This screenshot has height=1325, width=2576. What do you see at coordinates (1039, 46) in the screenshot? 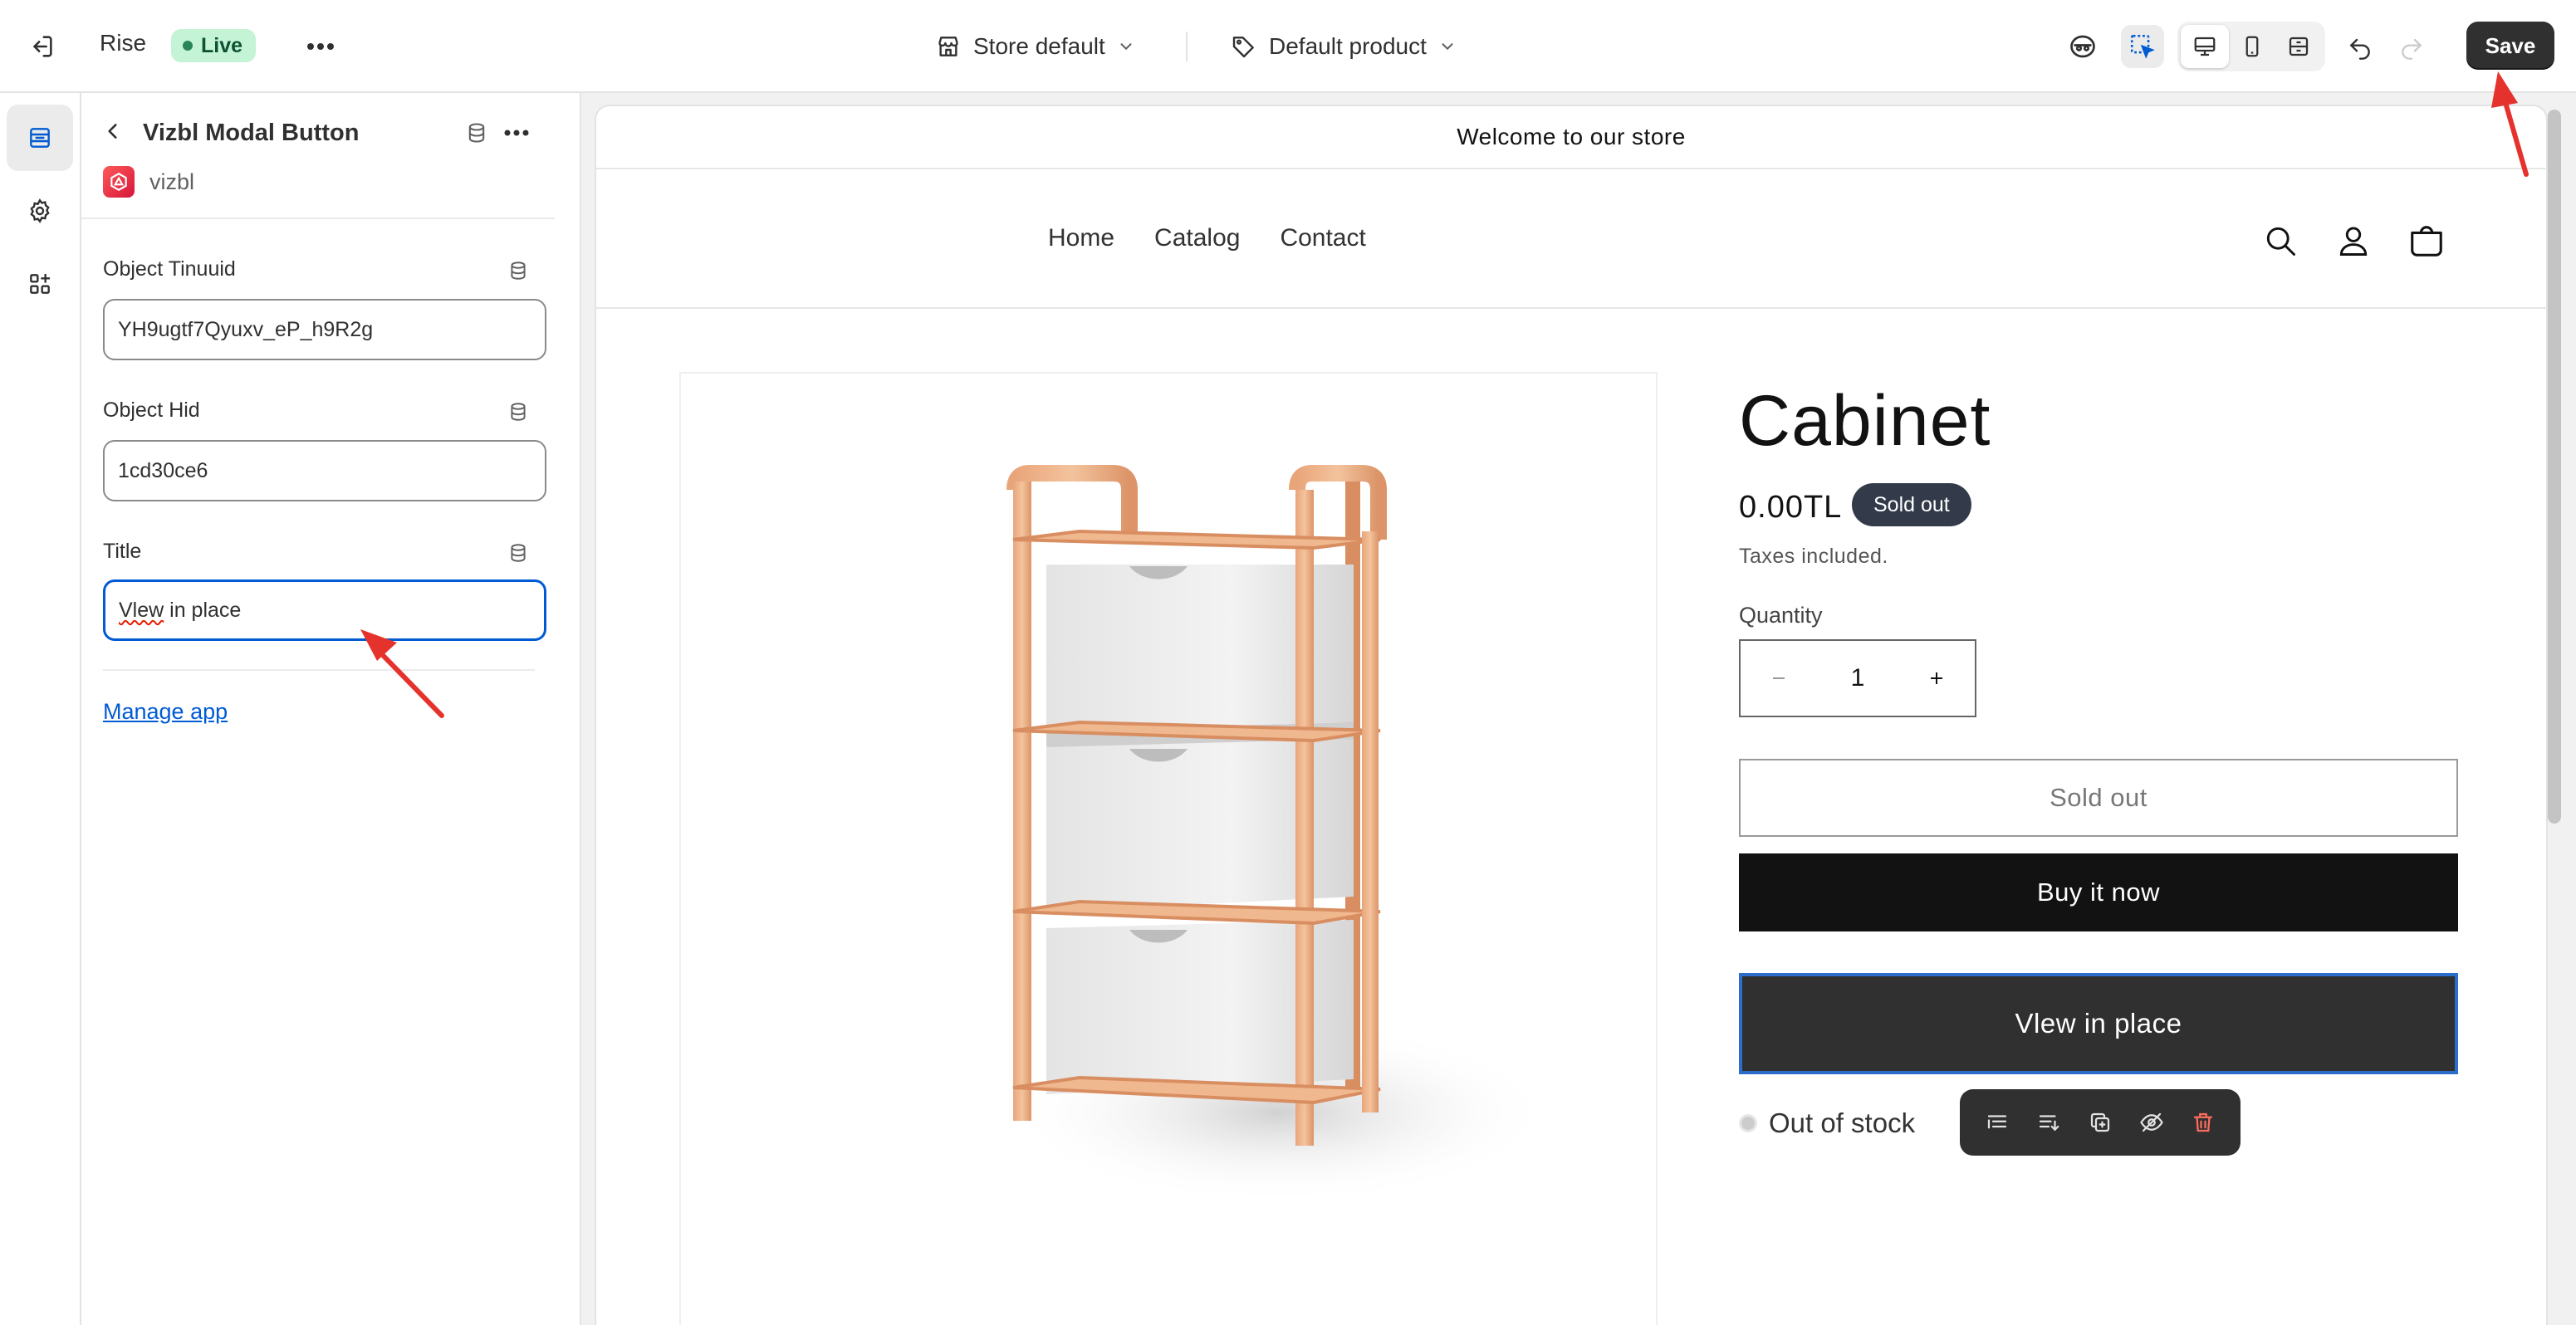
I see `store-selector-label: Store default` at bounding box center [1039, 46].